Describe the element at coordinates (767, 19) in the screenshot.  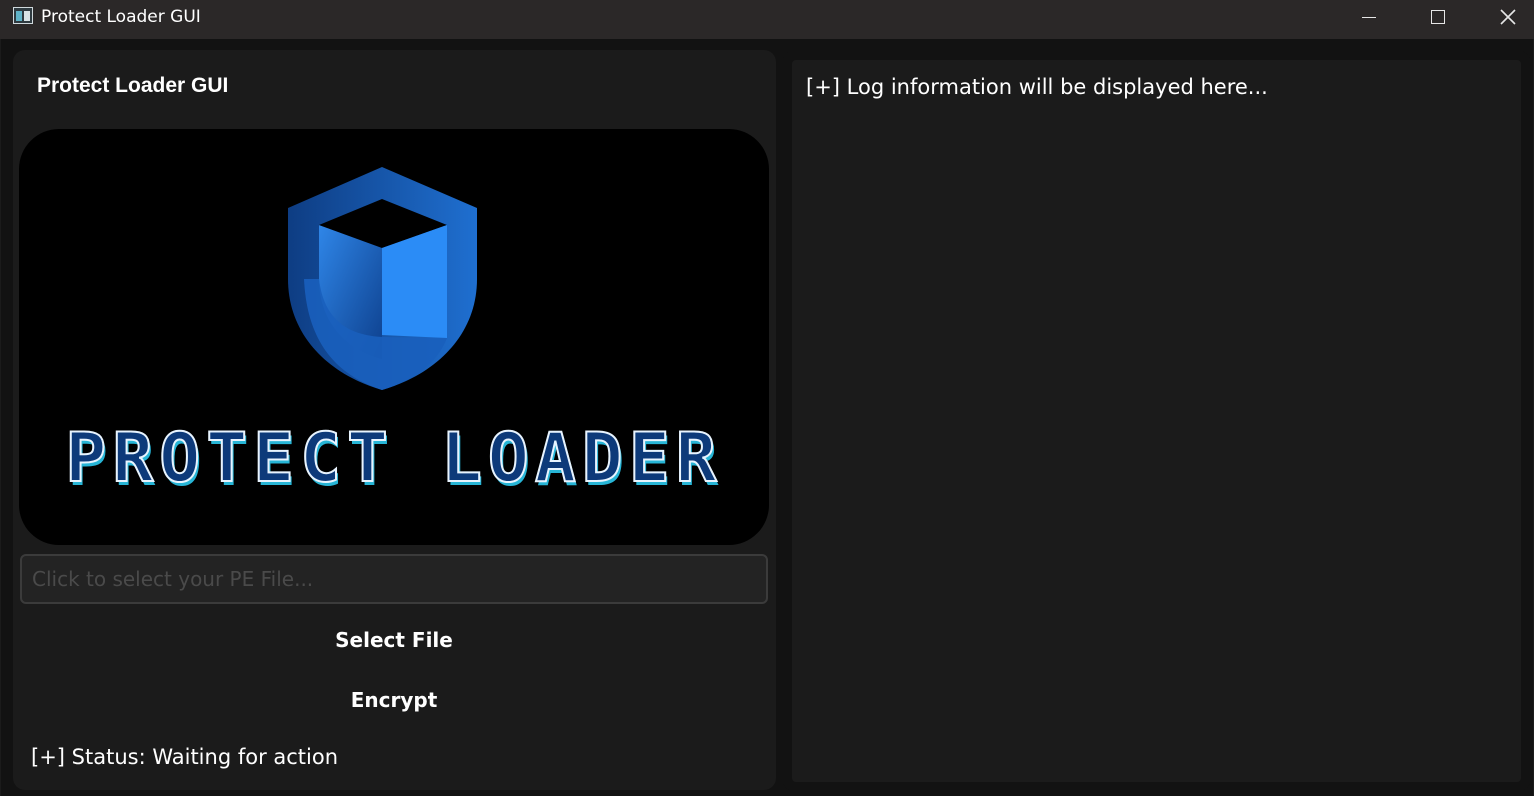
I see `title-bar: Protect Loader GUI` at that location.